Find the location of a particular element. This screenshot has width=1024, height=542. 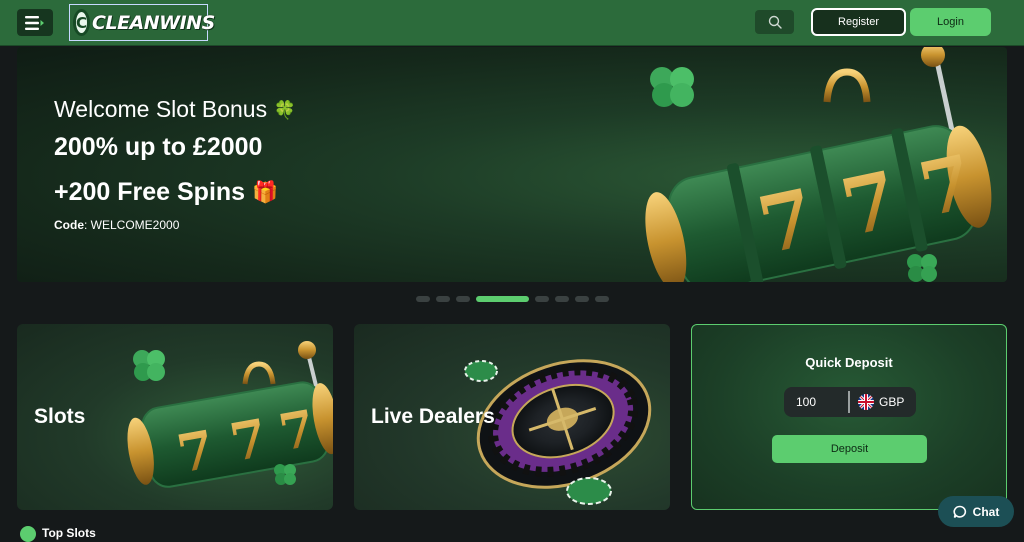

register-button: Register is located at coordinates (858, 22).